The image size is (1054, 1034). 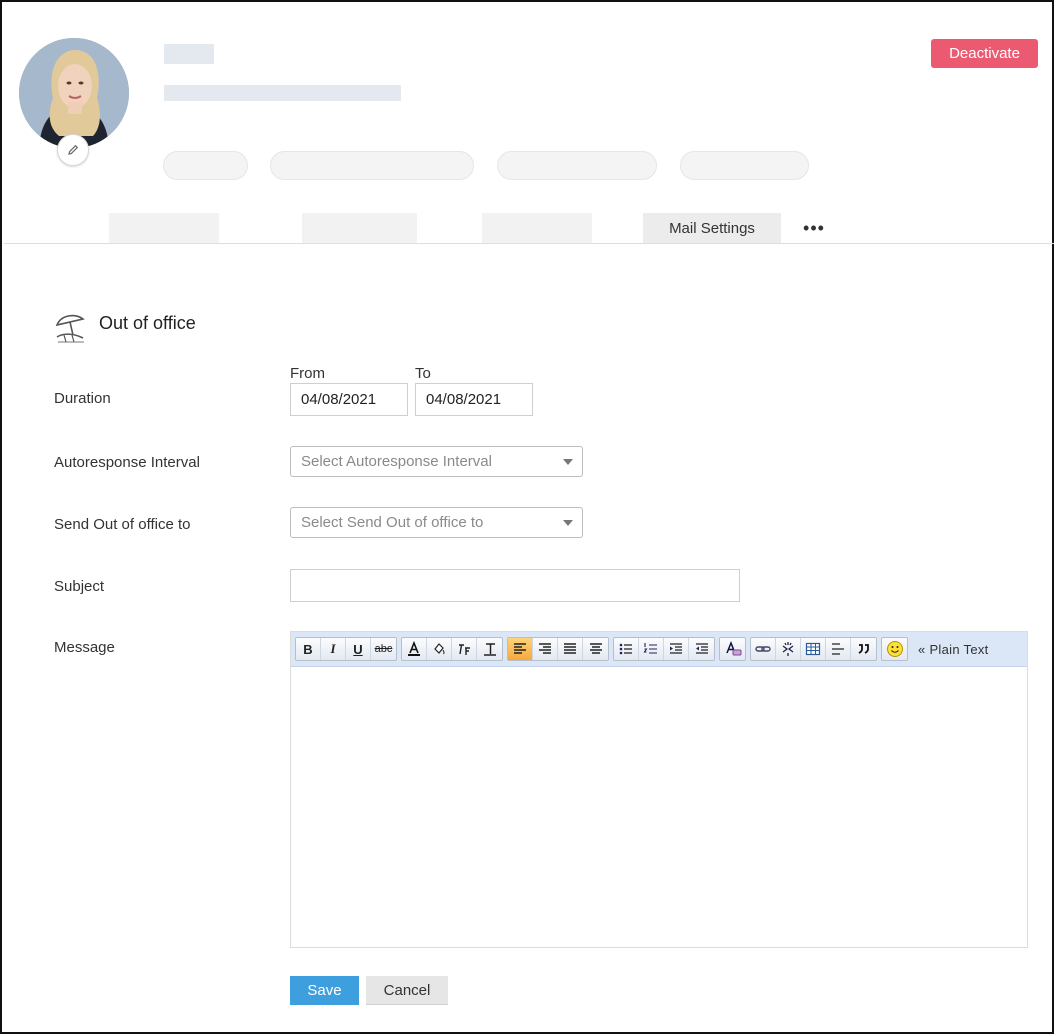 I want to click on autoresponse-interval-label: Autoresponse Interval, so click(x=127, y=462).